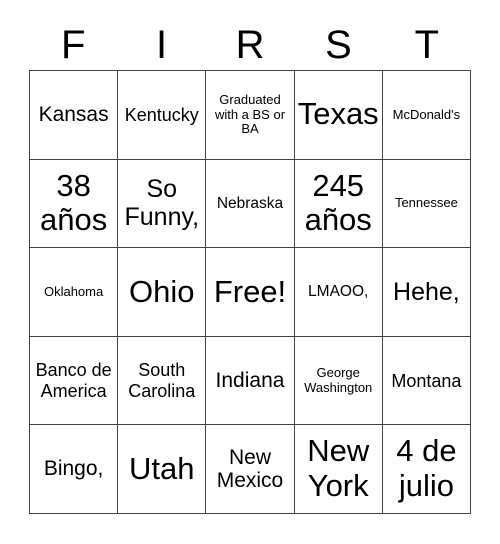 The image size is (500, 544). I want to click on bingo-cell-label: 245 años, so click(338, 202).